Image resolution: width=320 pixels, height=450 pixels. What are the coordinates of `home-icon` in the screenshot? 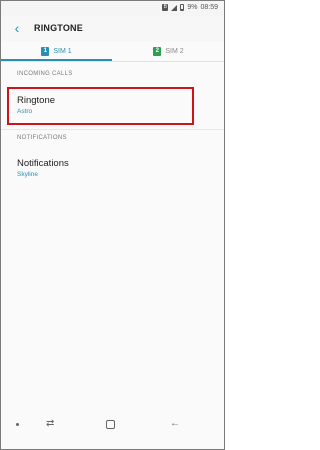 It's located at (110, 424).